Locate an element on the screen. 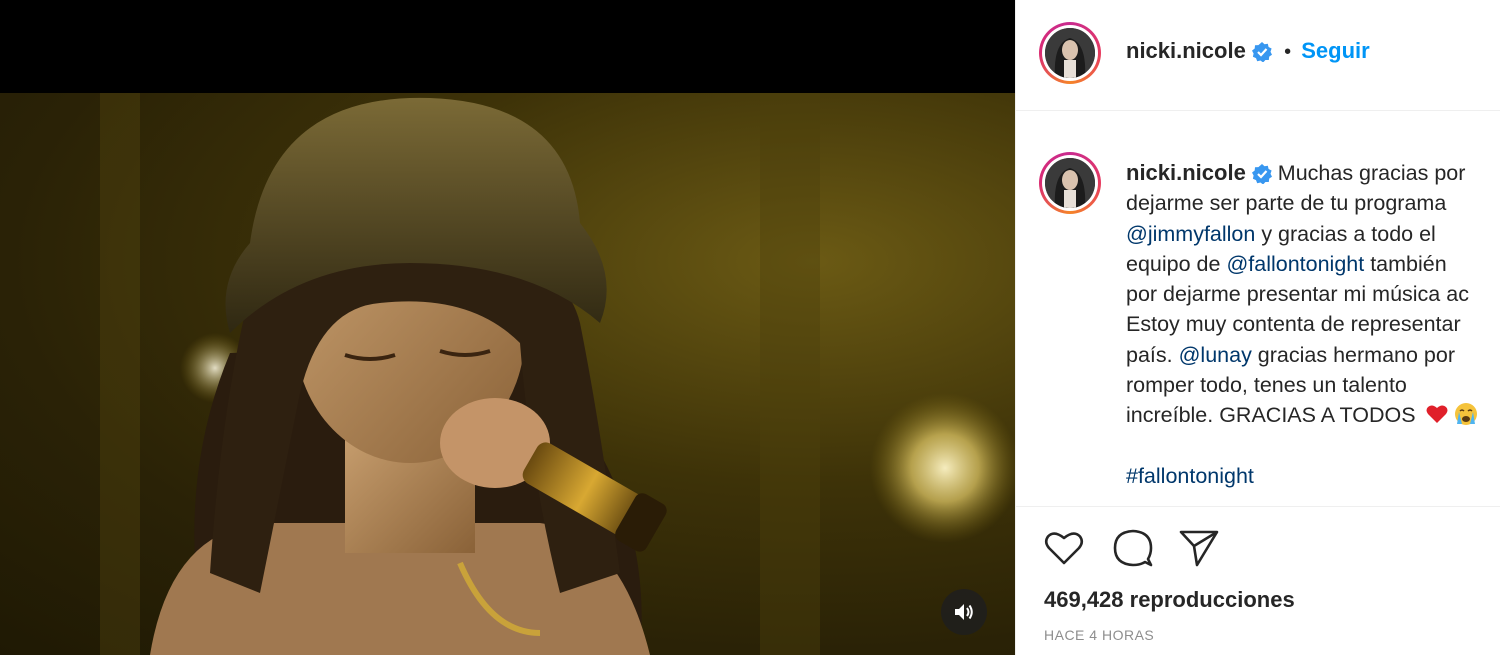 The width and height of the screenshot is (1500, 655). caption-text: también is located at coordinates (1405, 263).